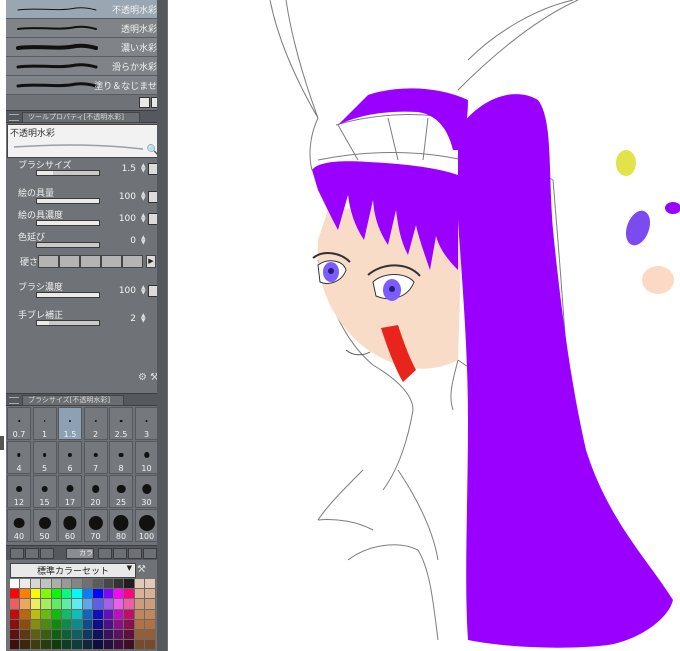 The height and width of the screenshot is (651, 680). What do you see at coordinates (73, 570) in the screenshot?
I see `color-set-select: 標準カラーセット ▼` at bounding box center [73, 570].